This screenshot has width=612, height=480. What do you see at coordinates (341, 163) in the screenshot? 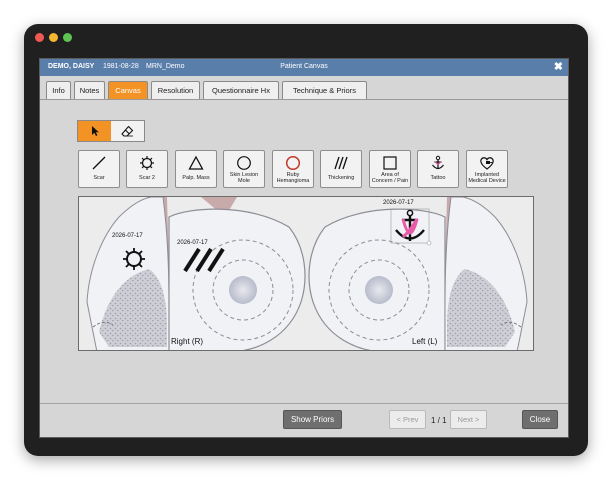
I see `hatch-icon` at bounding box center [341, 163].